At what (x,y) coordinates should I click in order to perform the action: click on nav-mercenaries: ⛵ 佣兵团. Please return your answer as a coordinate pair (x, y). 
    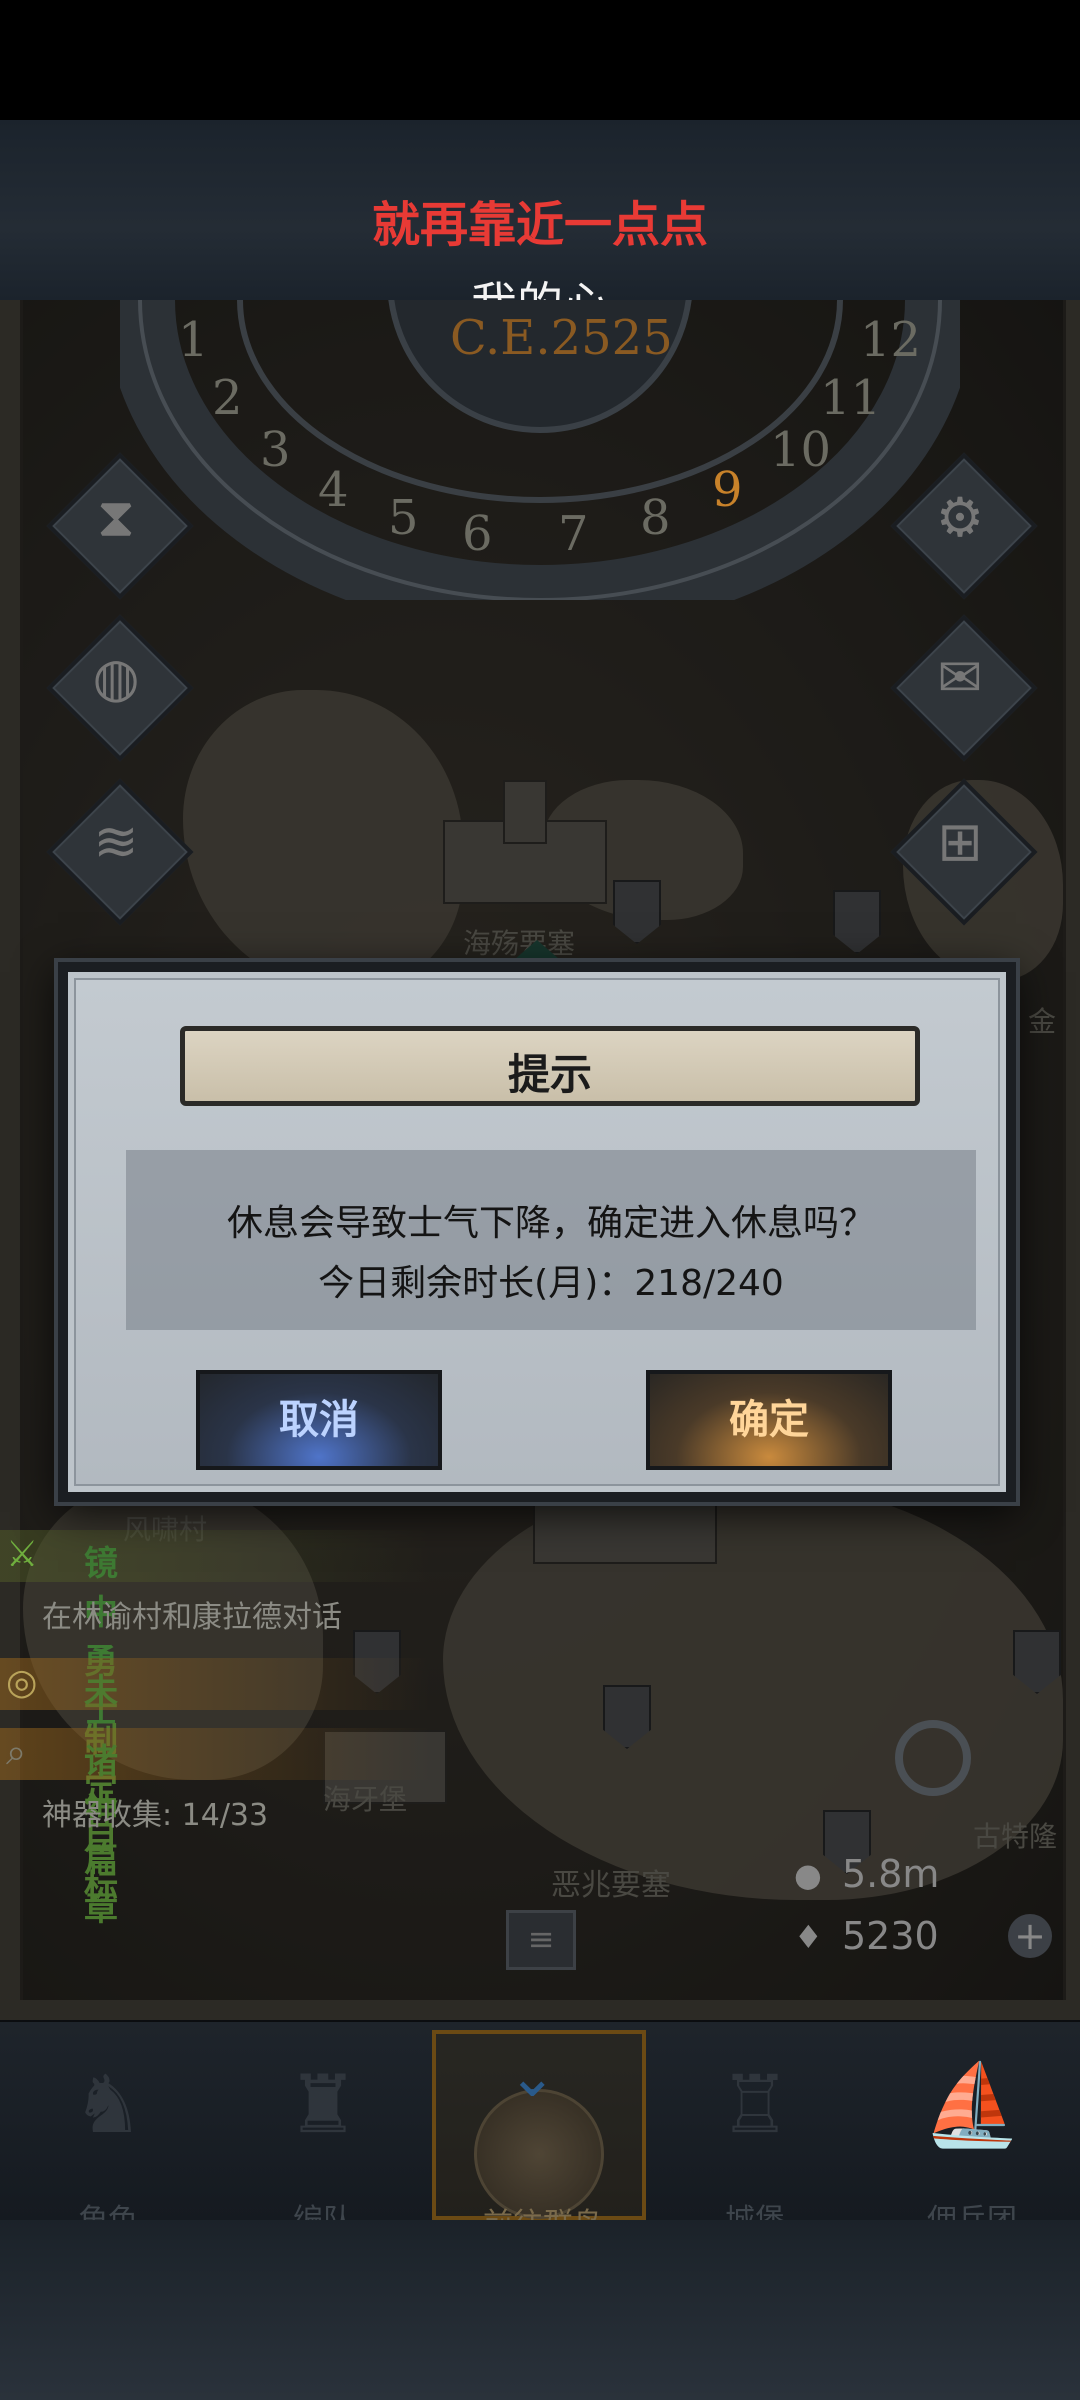
    Looking at the image, I should click on (972, 2134).